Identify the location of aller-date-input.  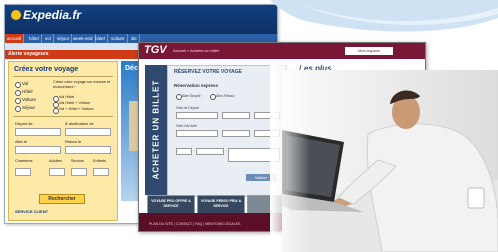
(38, 150).